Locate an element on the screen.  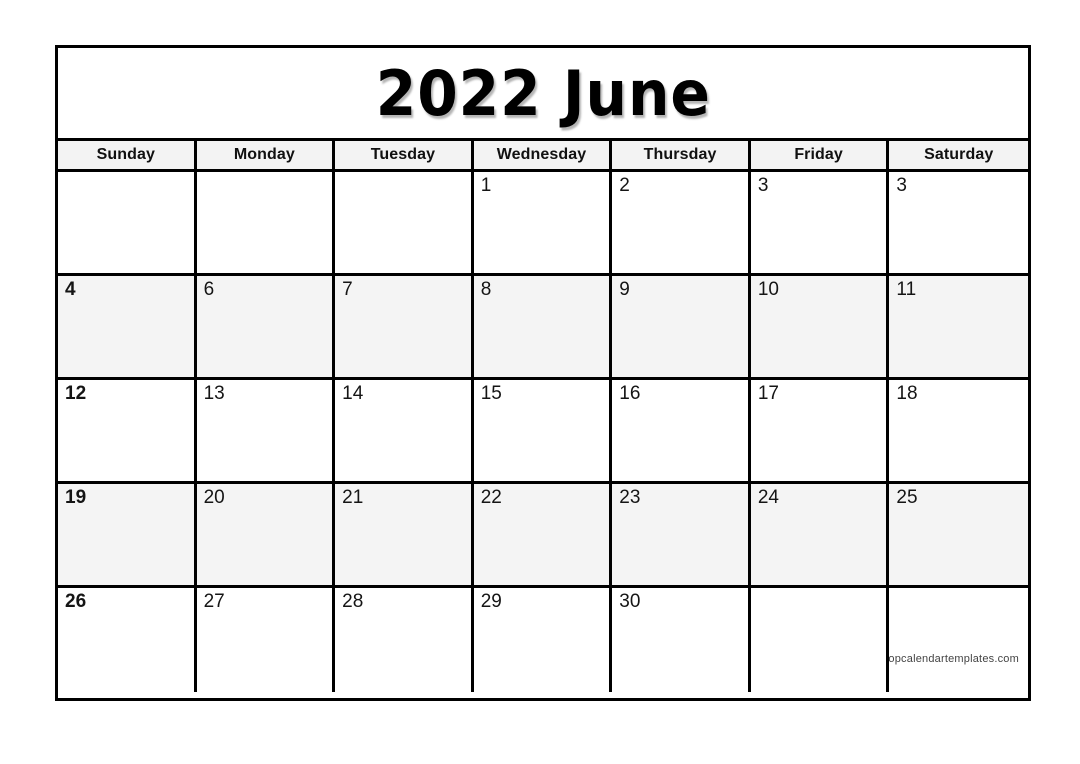
day-number: 6 is located at coordinates (209, 289).